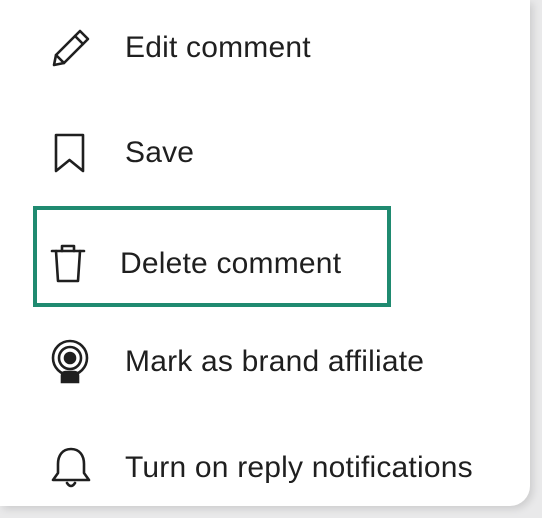 Image resolution: width=542 pixels, height=518 pixels. What do you see at coordinates (71, 468) in the screenshot?
I see `bell-icon` at bounding box center [71, 468].